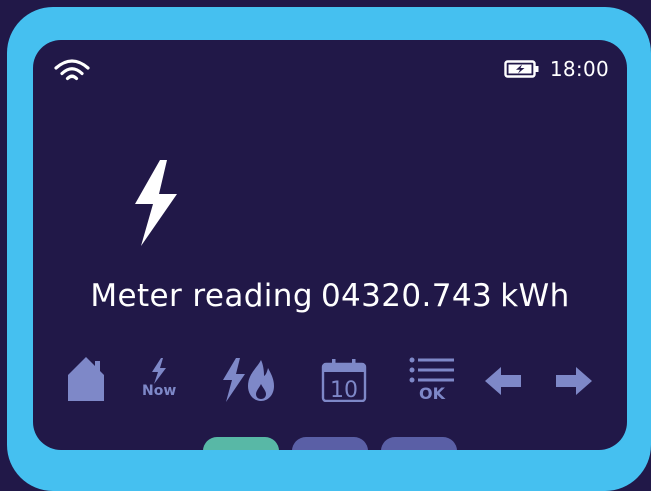  Describe the element at coordinates (344, 390) in the screenshot. I see `calendar-day: 10` at that location.